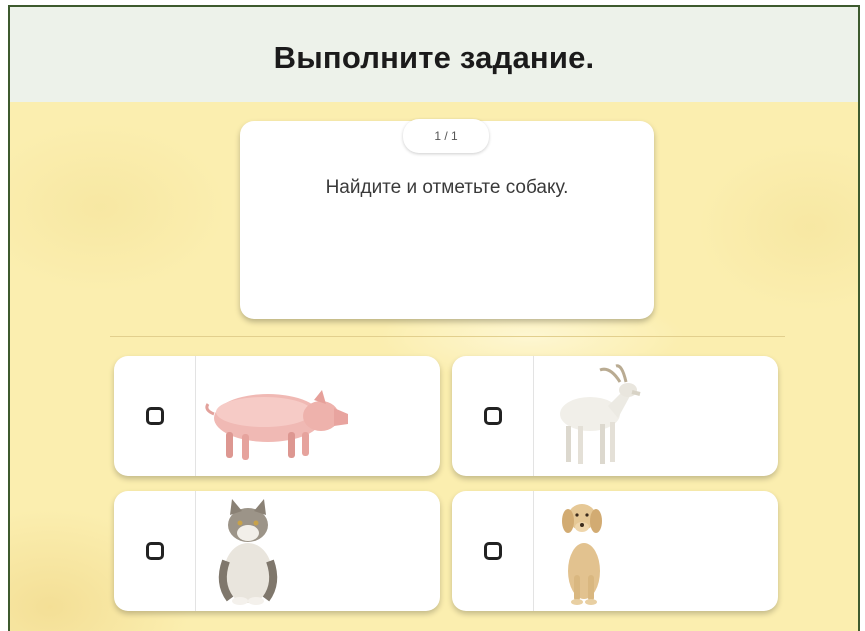 The width and height of the screenshot is (865, 631). What do you see at coordinates (447, 336) in the screenshot?
I see `divider` at bounding box center [447, 336].